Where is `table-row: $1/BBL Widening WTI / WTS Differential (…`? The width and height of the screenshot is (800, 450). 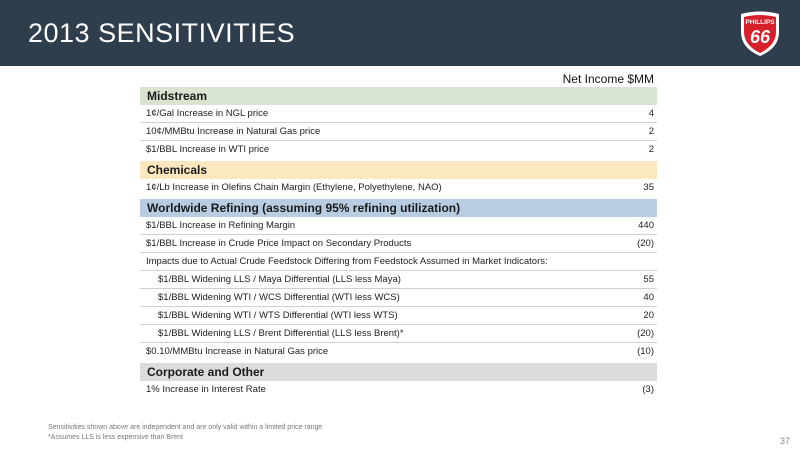 table-row: $1/BBL Widening WTI / WTS Differential (… is located at coordinates (398, 316).